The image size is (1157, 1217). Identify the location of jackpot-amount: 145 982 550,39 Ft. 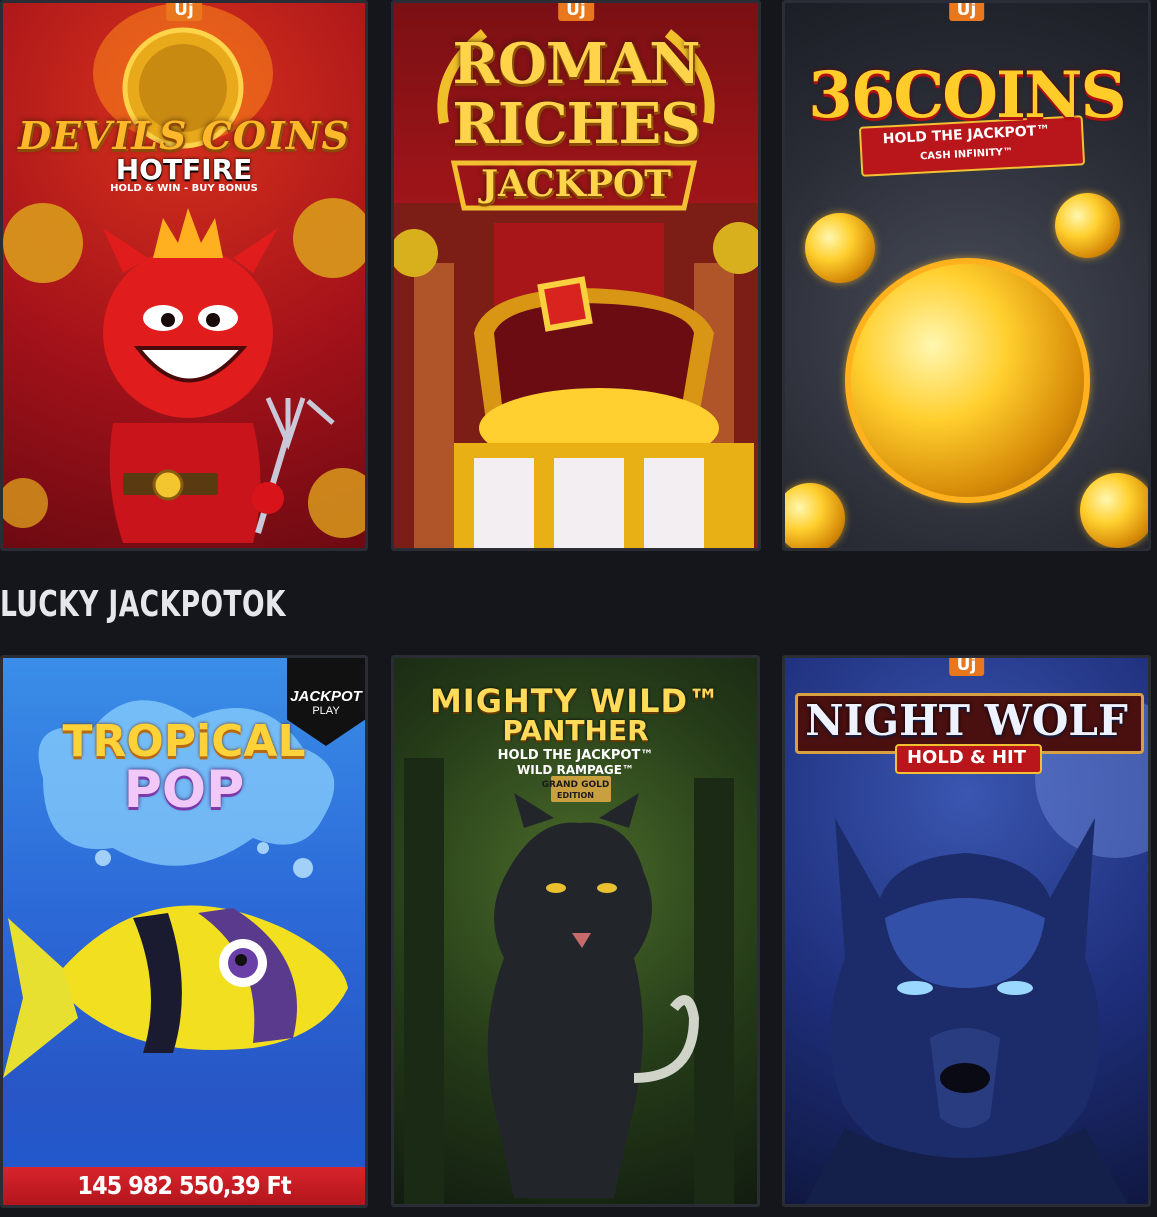
(184, 1186).